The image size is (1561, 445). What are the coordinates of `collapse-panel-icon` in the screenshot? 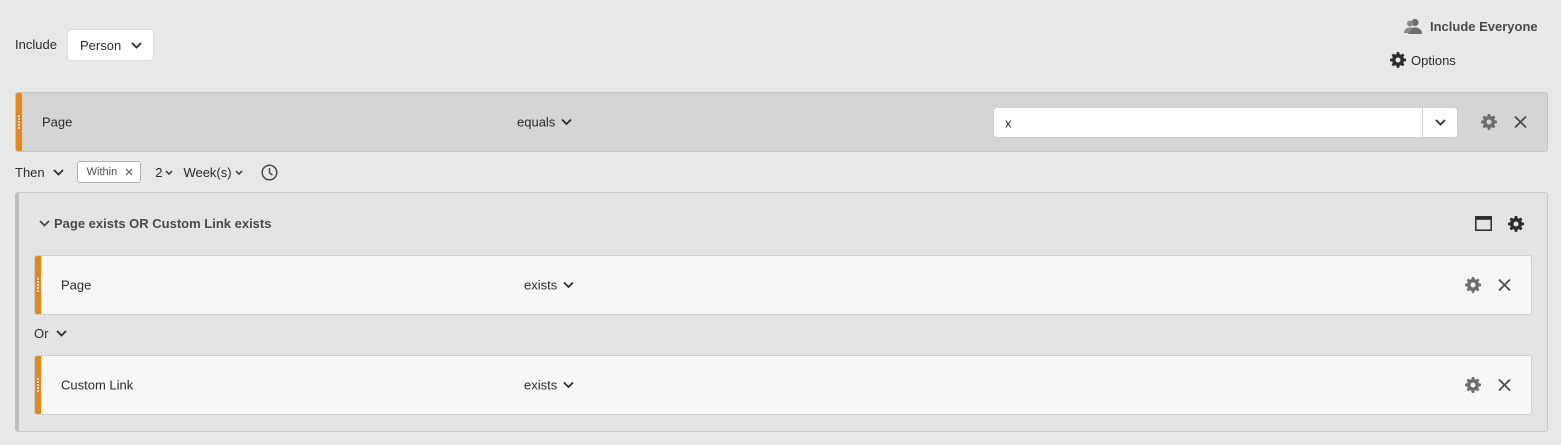 It's located at (1483, 223).